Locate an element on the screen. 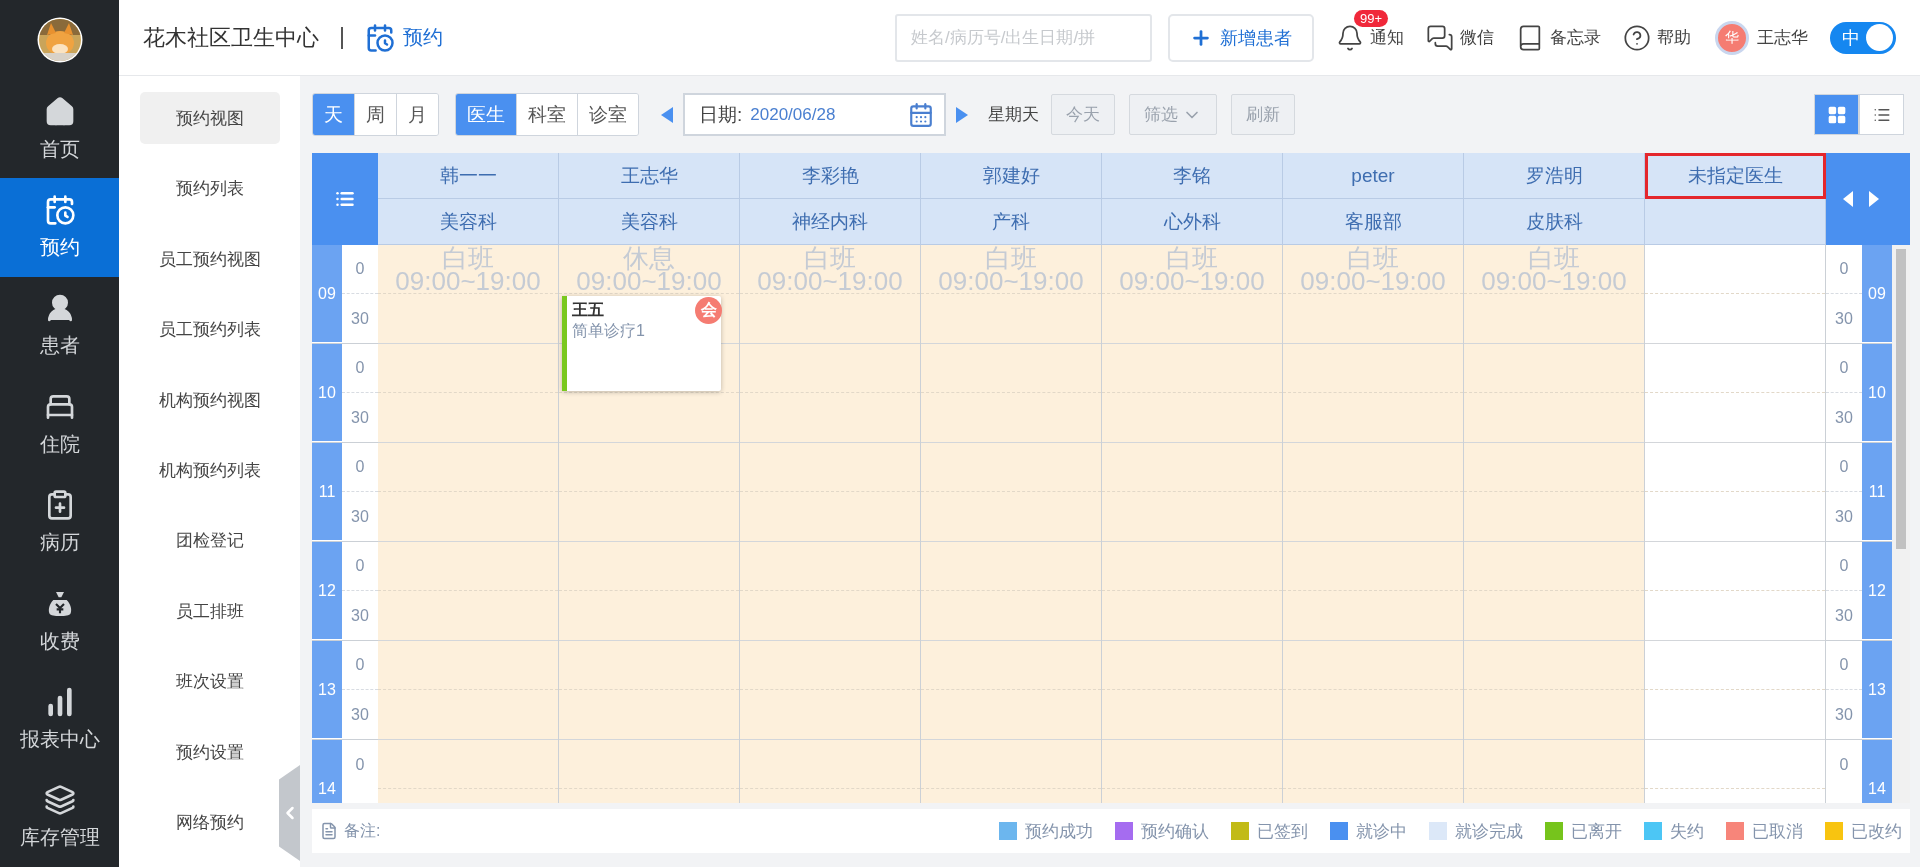  doctor-header: 韩一一 is located at coordinates (468, 176).